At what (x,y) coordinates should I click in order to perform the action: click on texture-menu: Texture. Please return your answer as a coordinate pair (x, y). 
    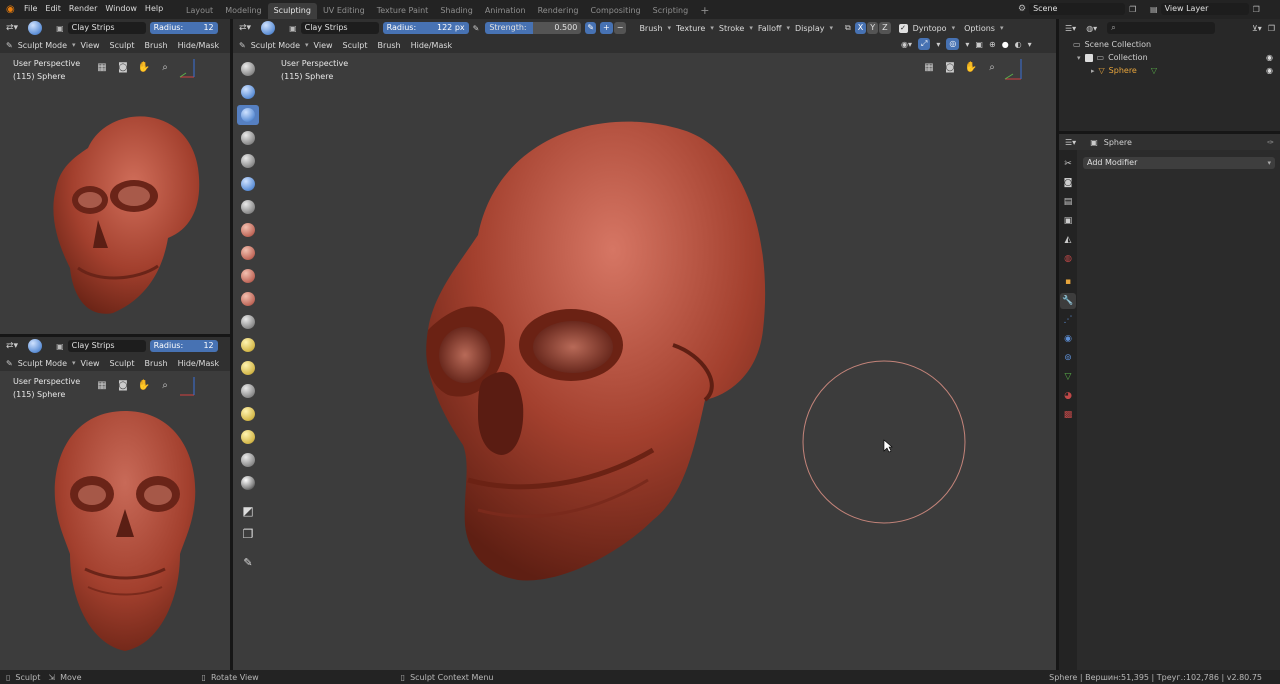
    Looking at the image, I should click on (690, 28).